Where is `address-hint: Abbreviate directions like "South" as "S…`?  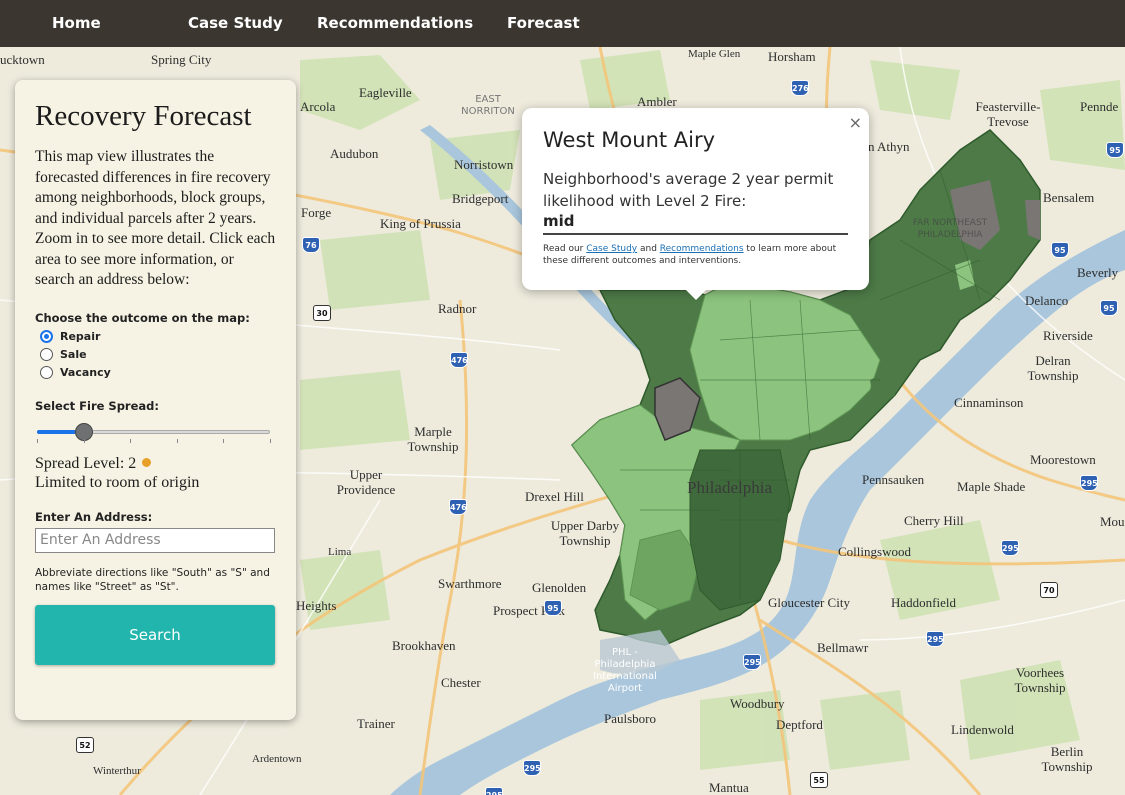
address-hint: Abbreviate directions like "South" as "S… is located at coordinates (152, 579).